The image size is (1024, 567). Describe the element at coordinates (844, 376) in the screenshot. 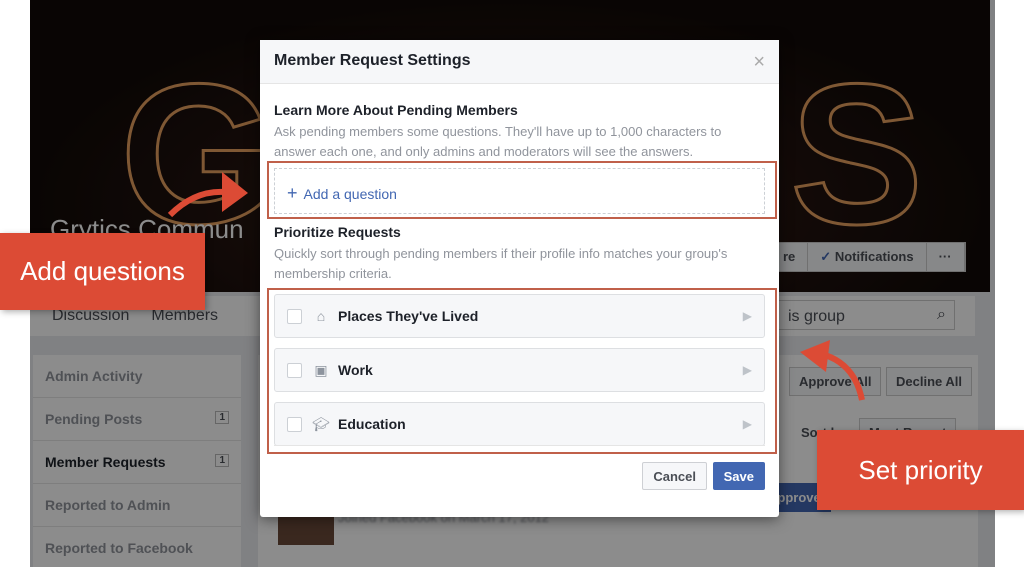

I see `arrow-to-priority` at that location.